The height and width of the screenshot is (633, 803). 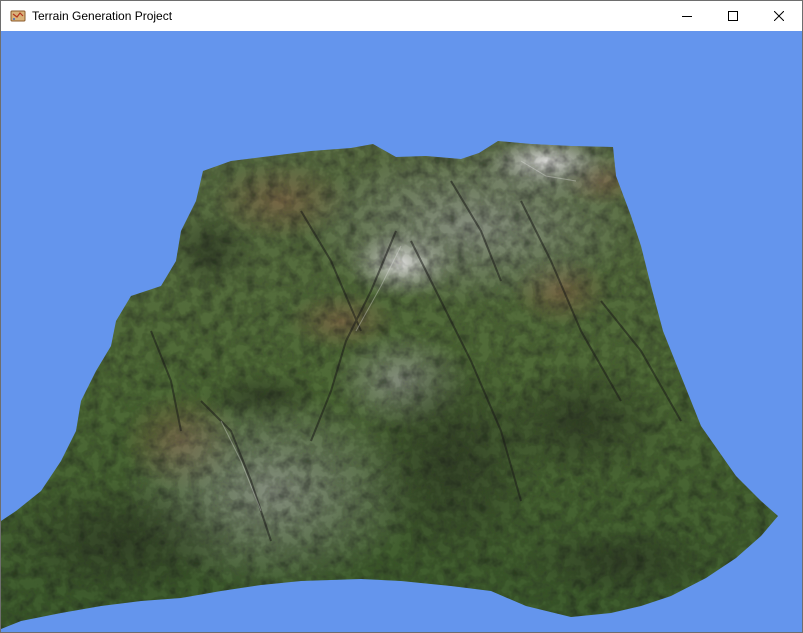 I want to click on window-controls, so click(x=733, y=16).